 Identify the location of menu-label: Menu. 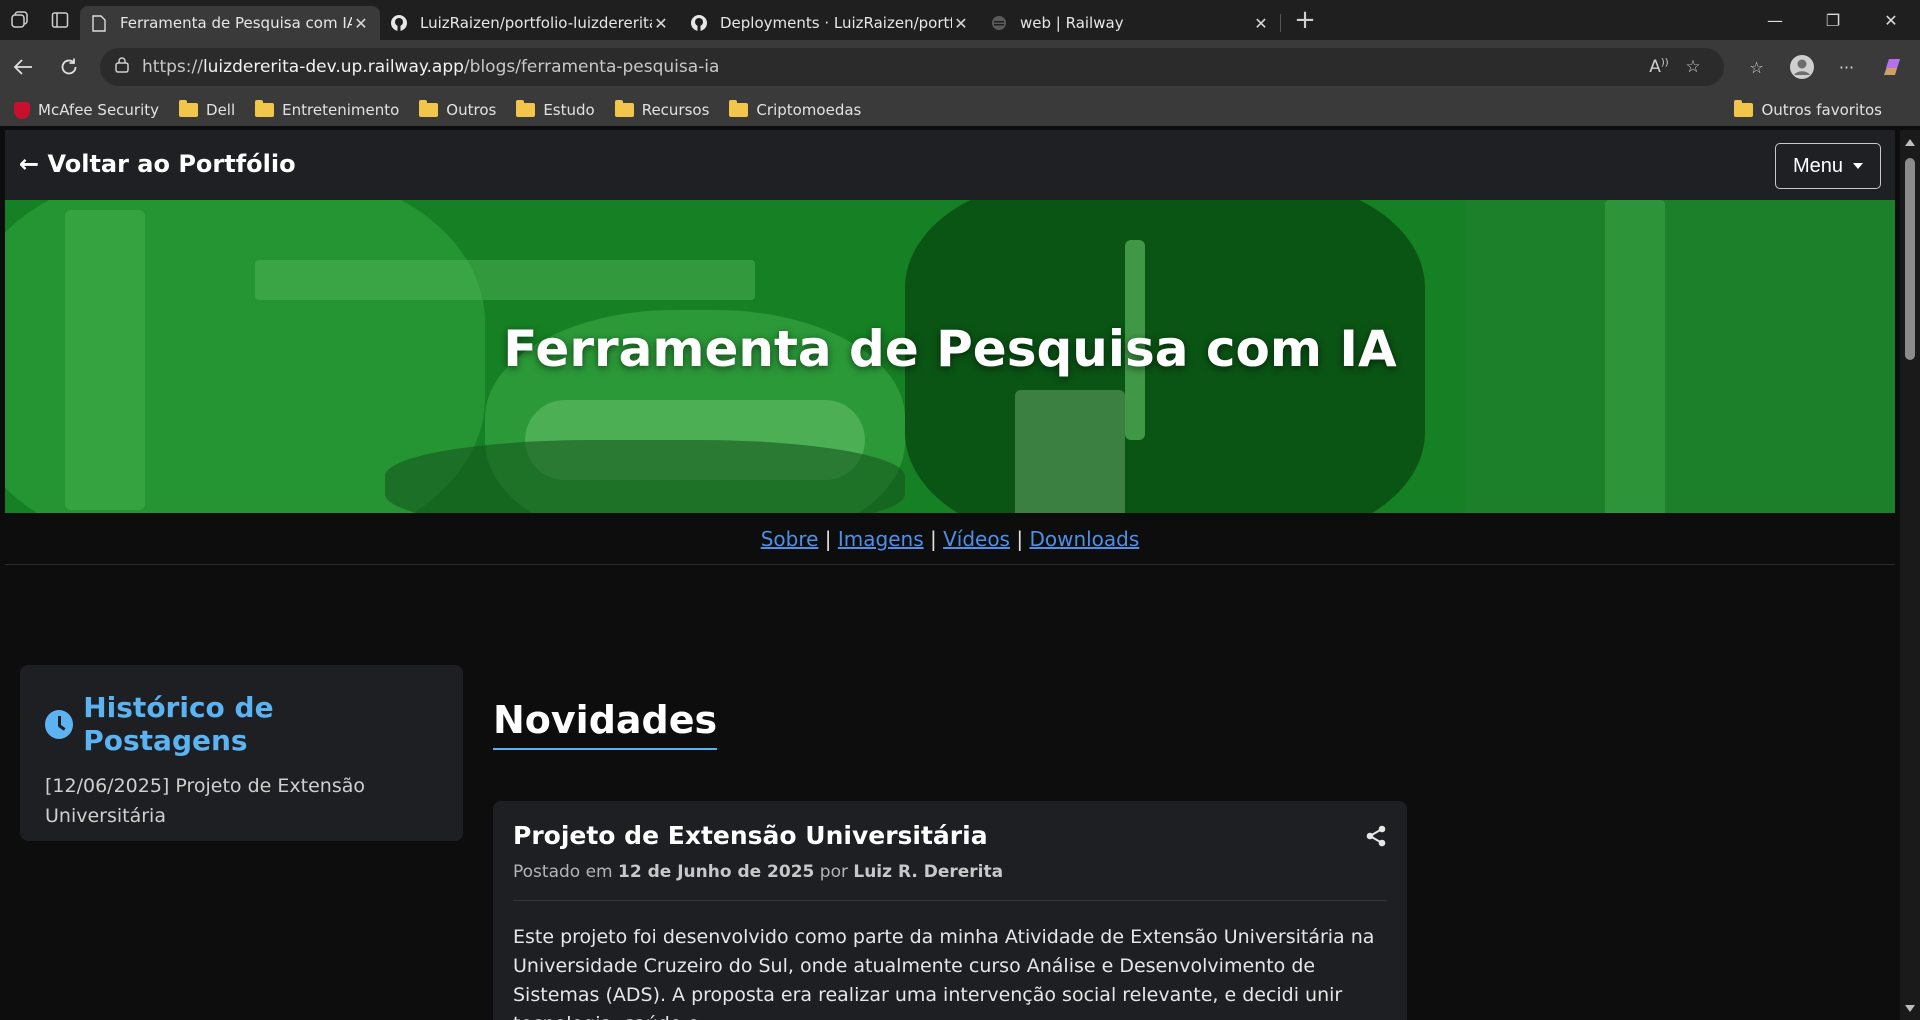
(1818, 165).